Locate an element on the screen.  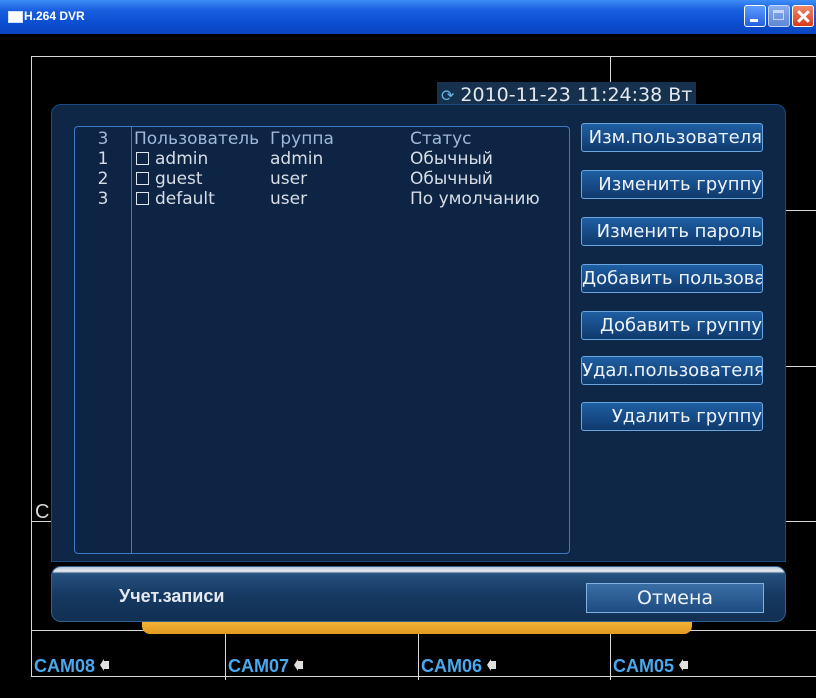
footer-accent is located at coordinates (417, 628).